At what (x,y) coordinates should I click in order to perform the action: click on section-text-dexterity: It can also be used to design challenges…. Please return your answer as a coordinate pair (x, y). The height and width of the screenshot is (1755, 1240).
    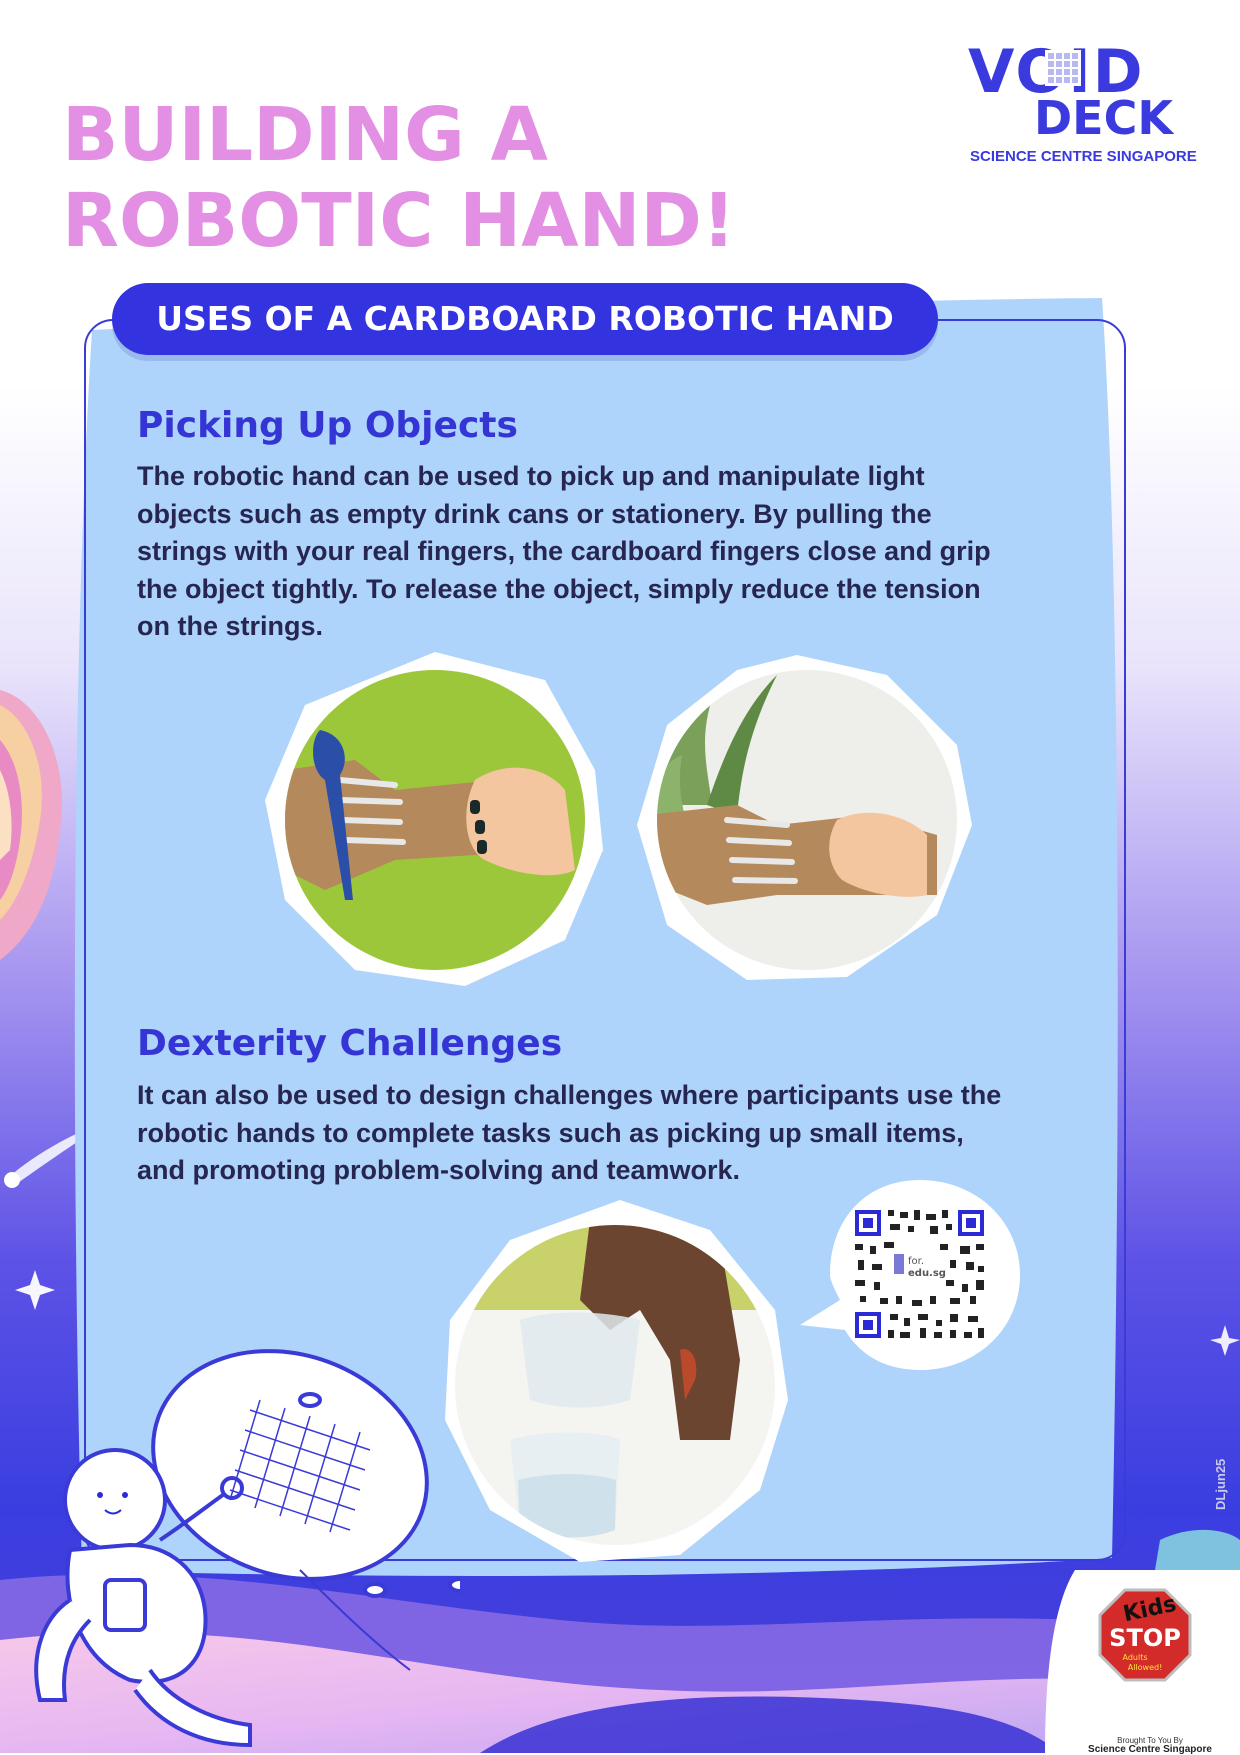
    Looking at the image, I should click on (632, 1133).